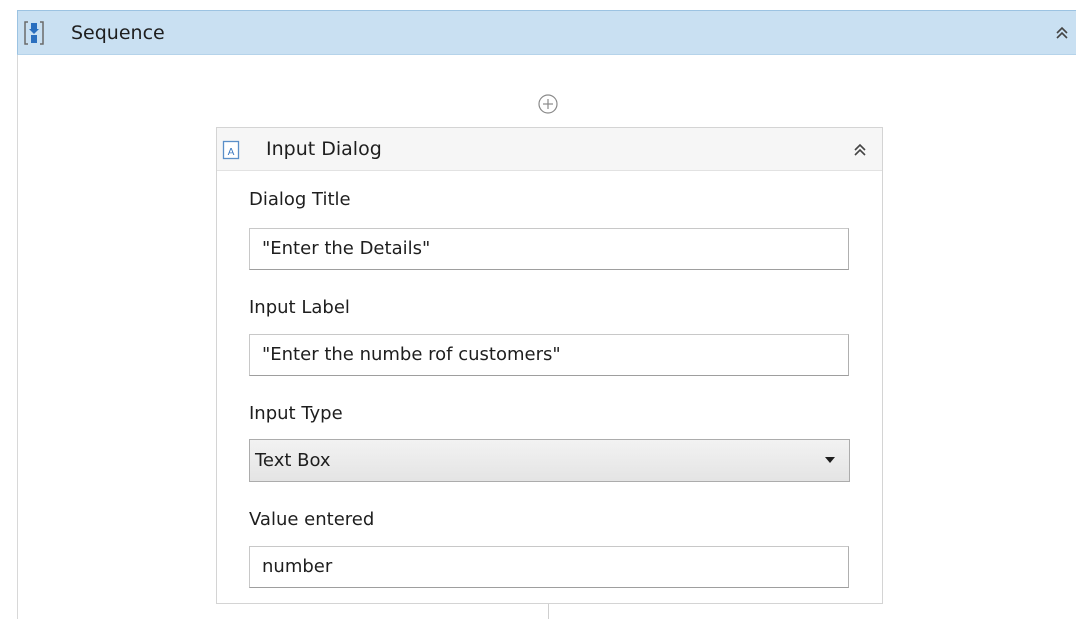  I want to click on input-dialog-header: A Input Dialog, so click(549, 149).